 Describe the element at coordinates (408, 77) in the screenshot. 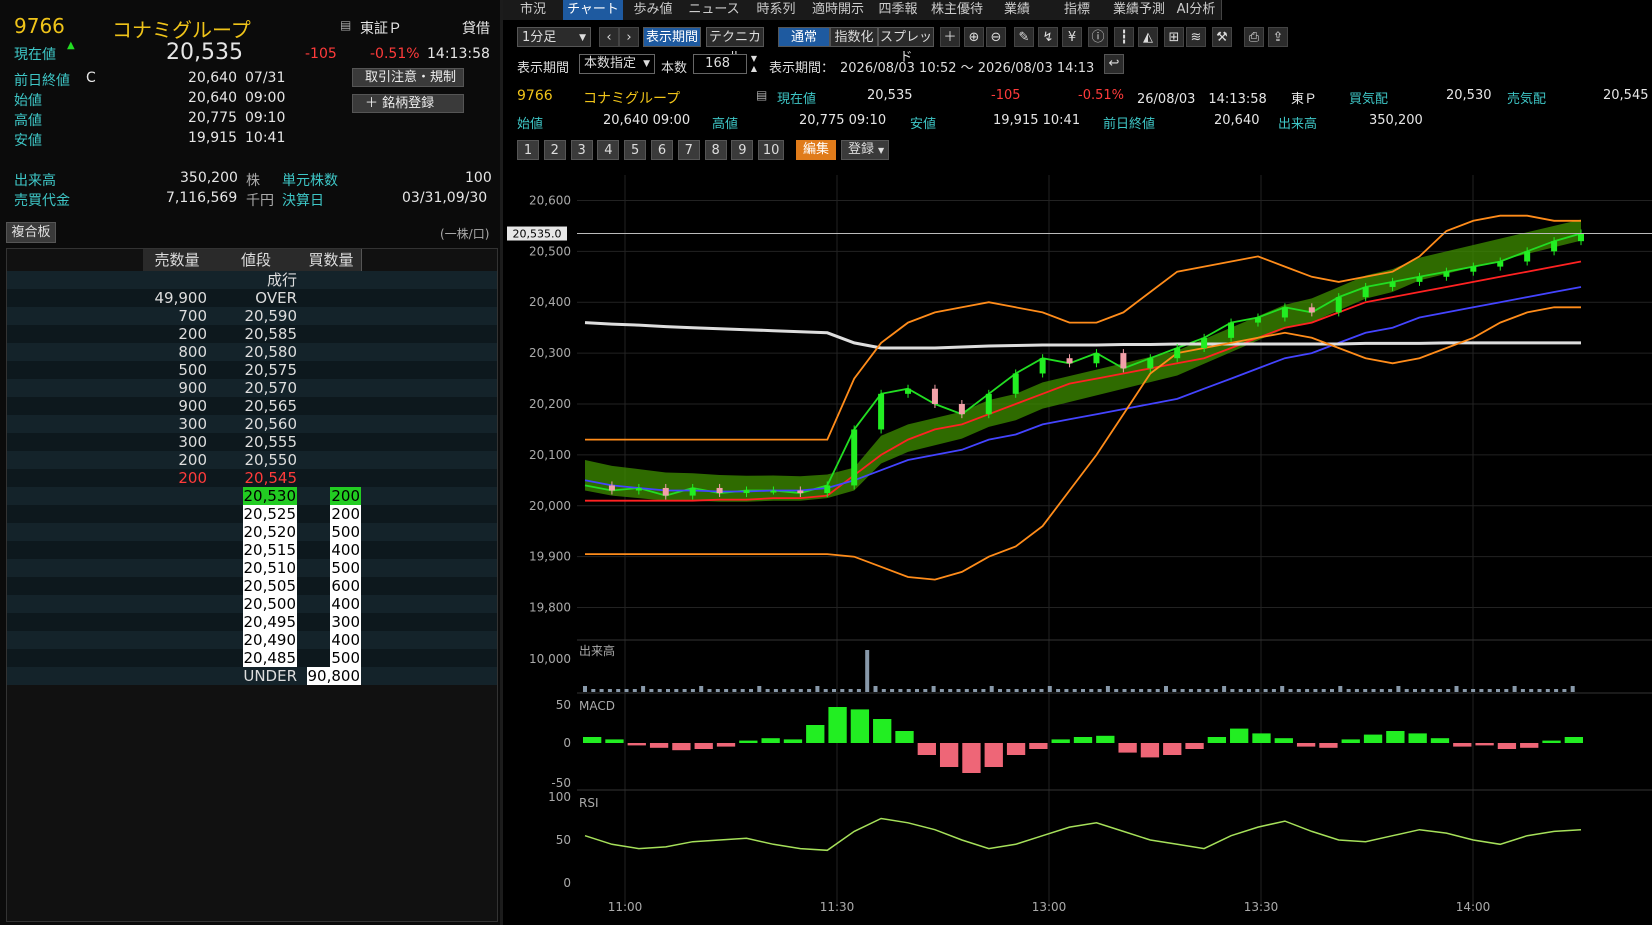

I see `trade-notice-button: 取引注意・規制` at that location.